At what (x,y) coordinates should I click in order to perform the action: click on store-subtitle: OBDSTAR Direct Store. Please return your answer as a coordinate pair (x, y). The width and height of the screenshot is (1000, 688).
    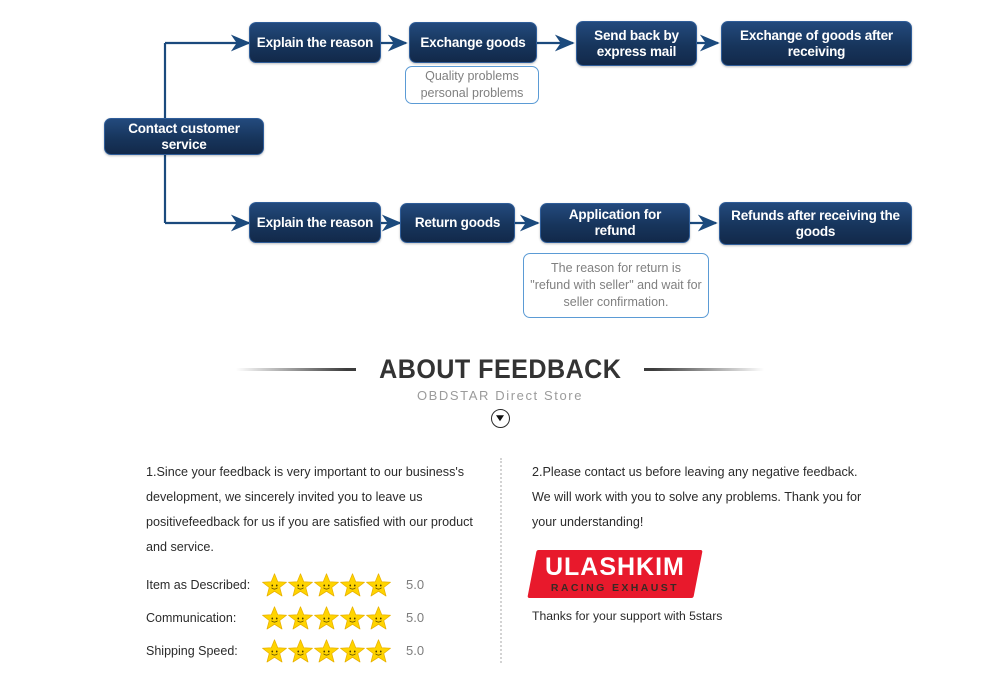
    Looking at the image, I should click on (500, 395).